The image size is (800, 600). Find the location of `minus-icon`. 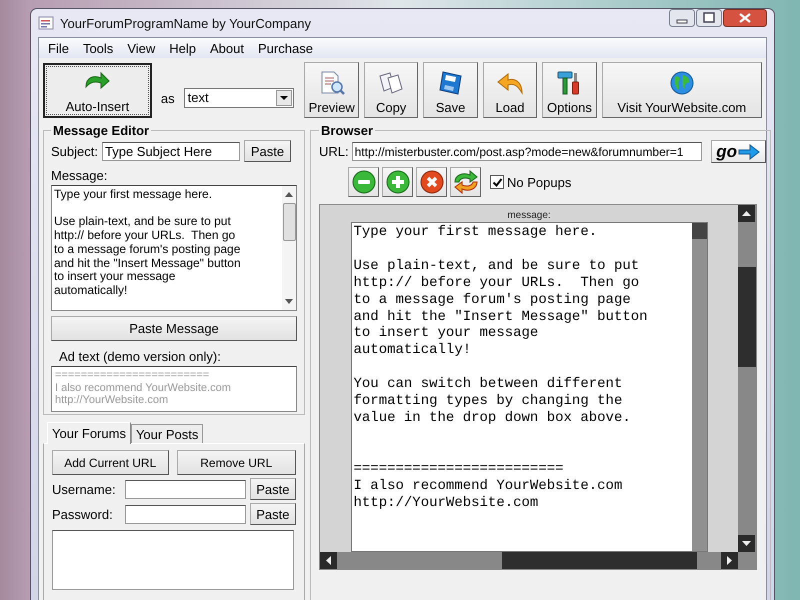

minus-icon is located at coordinates (364, 182).